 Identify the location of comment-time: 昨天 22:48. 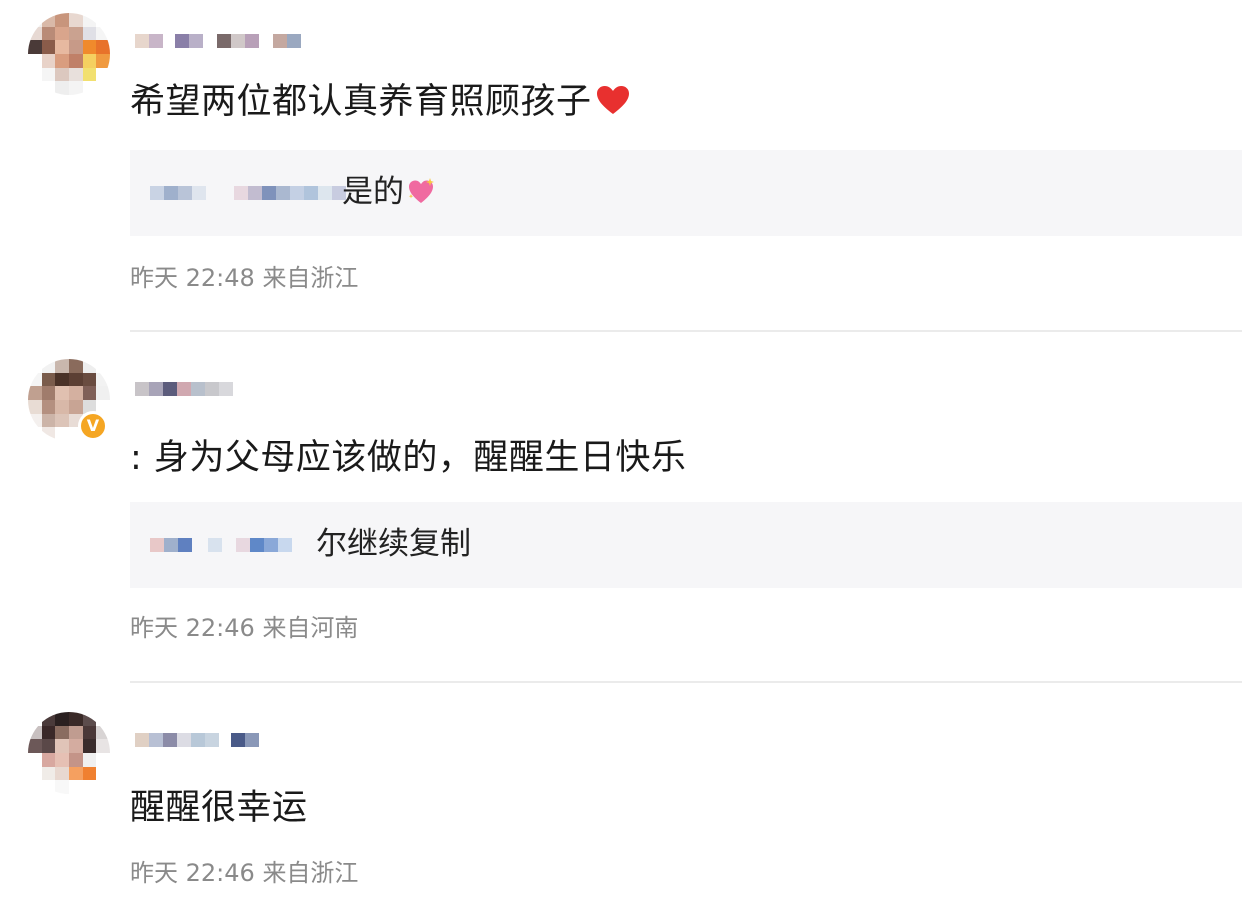
(192, 278).